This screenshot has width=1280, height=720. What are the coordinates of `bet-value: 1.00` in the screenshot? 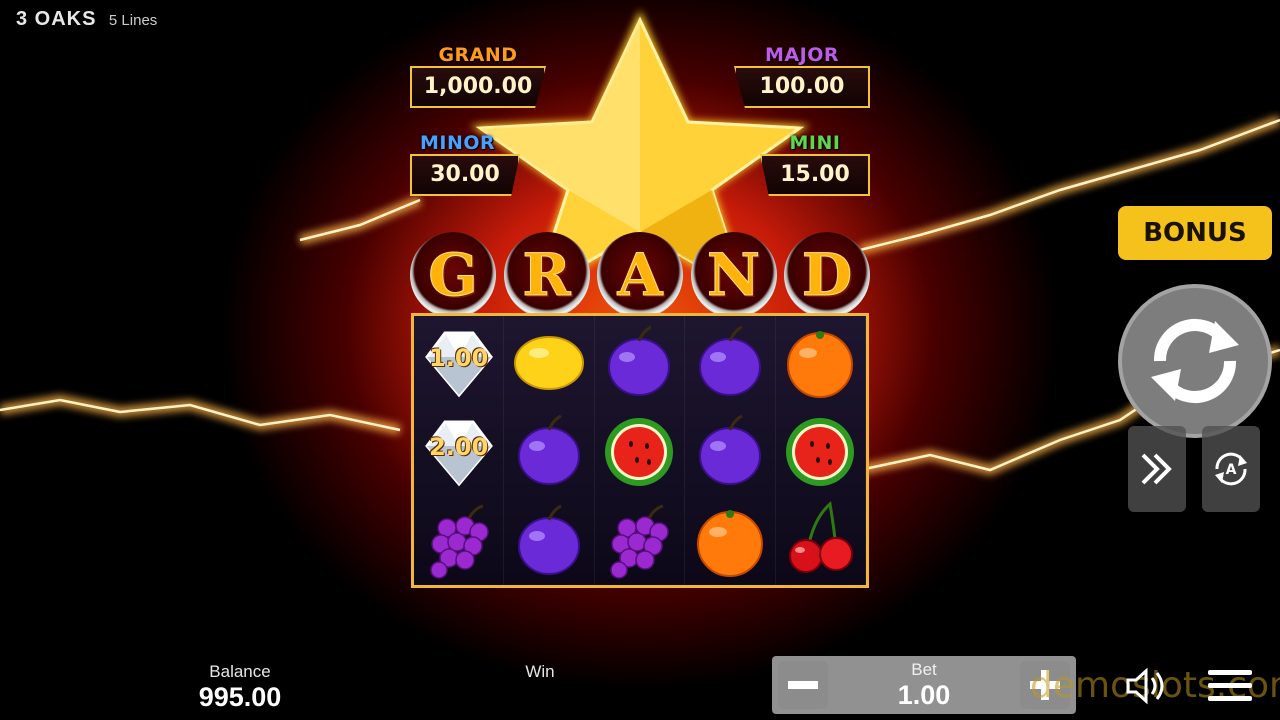 It's located at (924, 695).